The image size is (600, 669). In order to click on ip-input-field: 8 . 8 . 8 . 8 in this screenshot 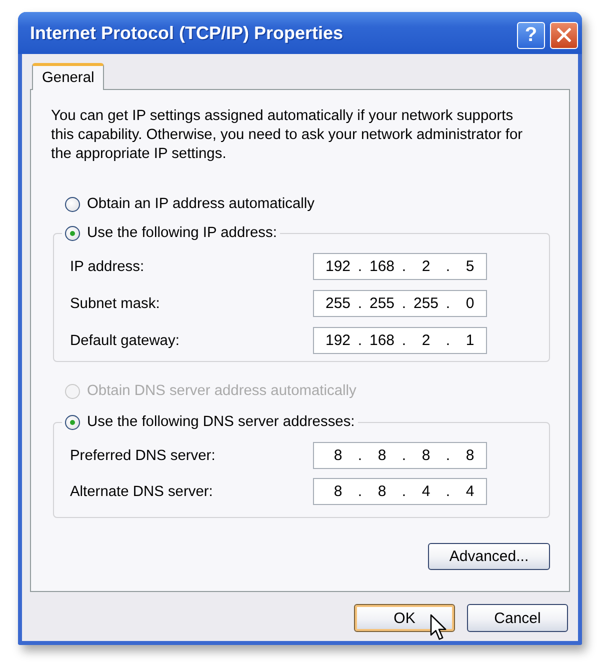, I will do `click(400, 455)`.